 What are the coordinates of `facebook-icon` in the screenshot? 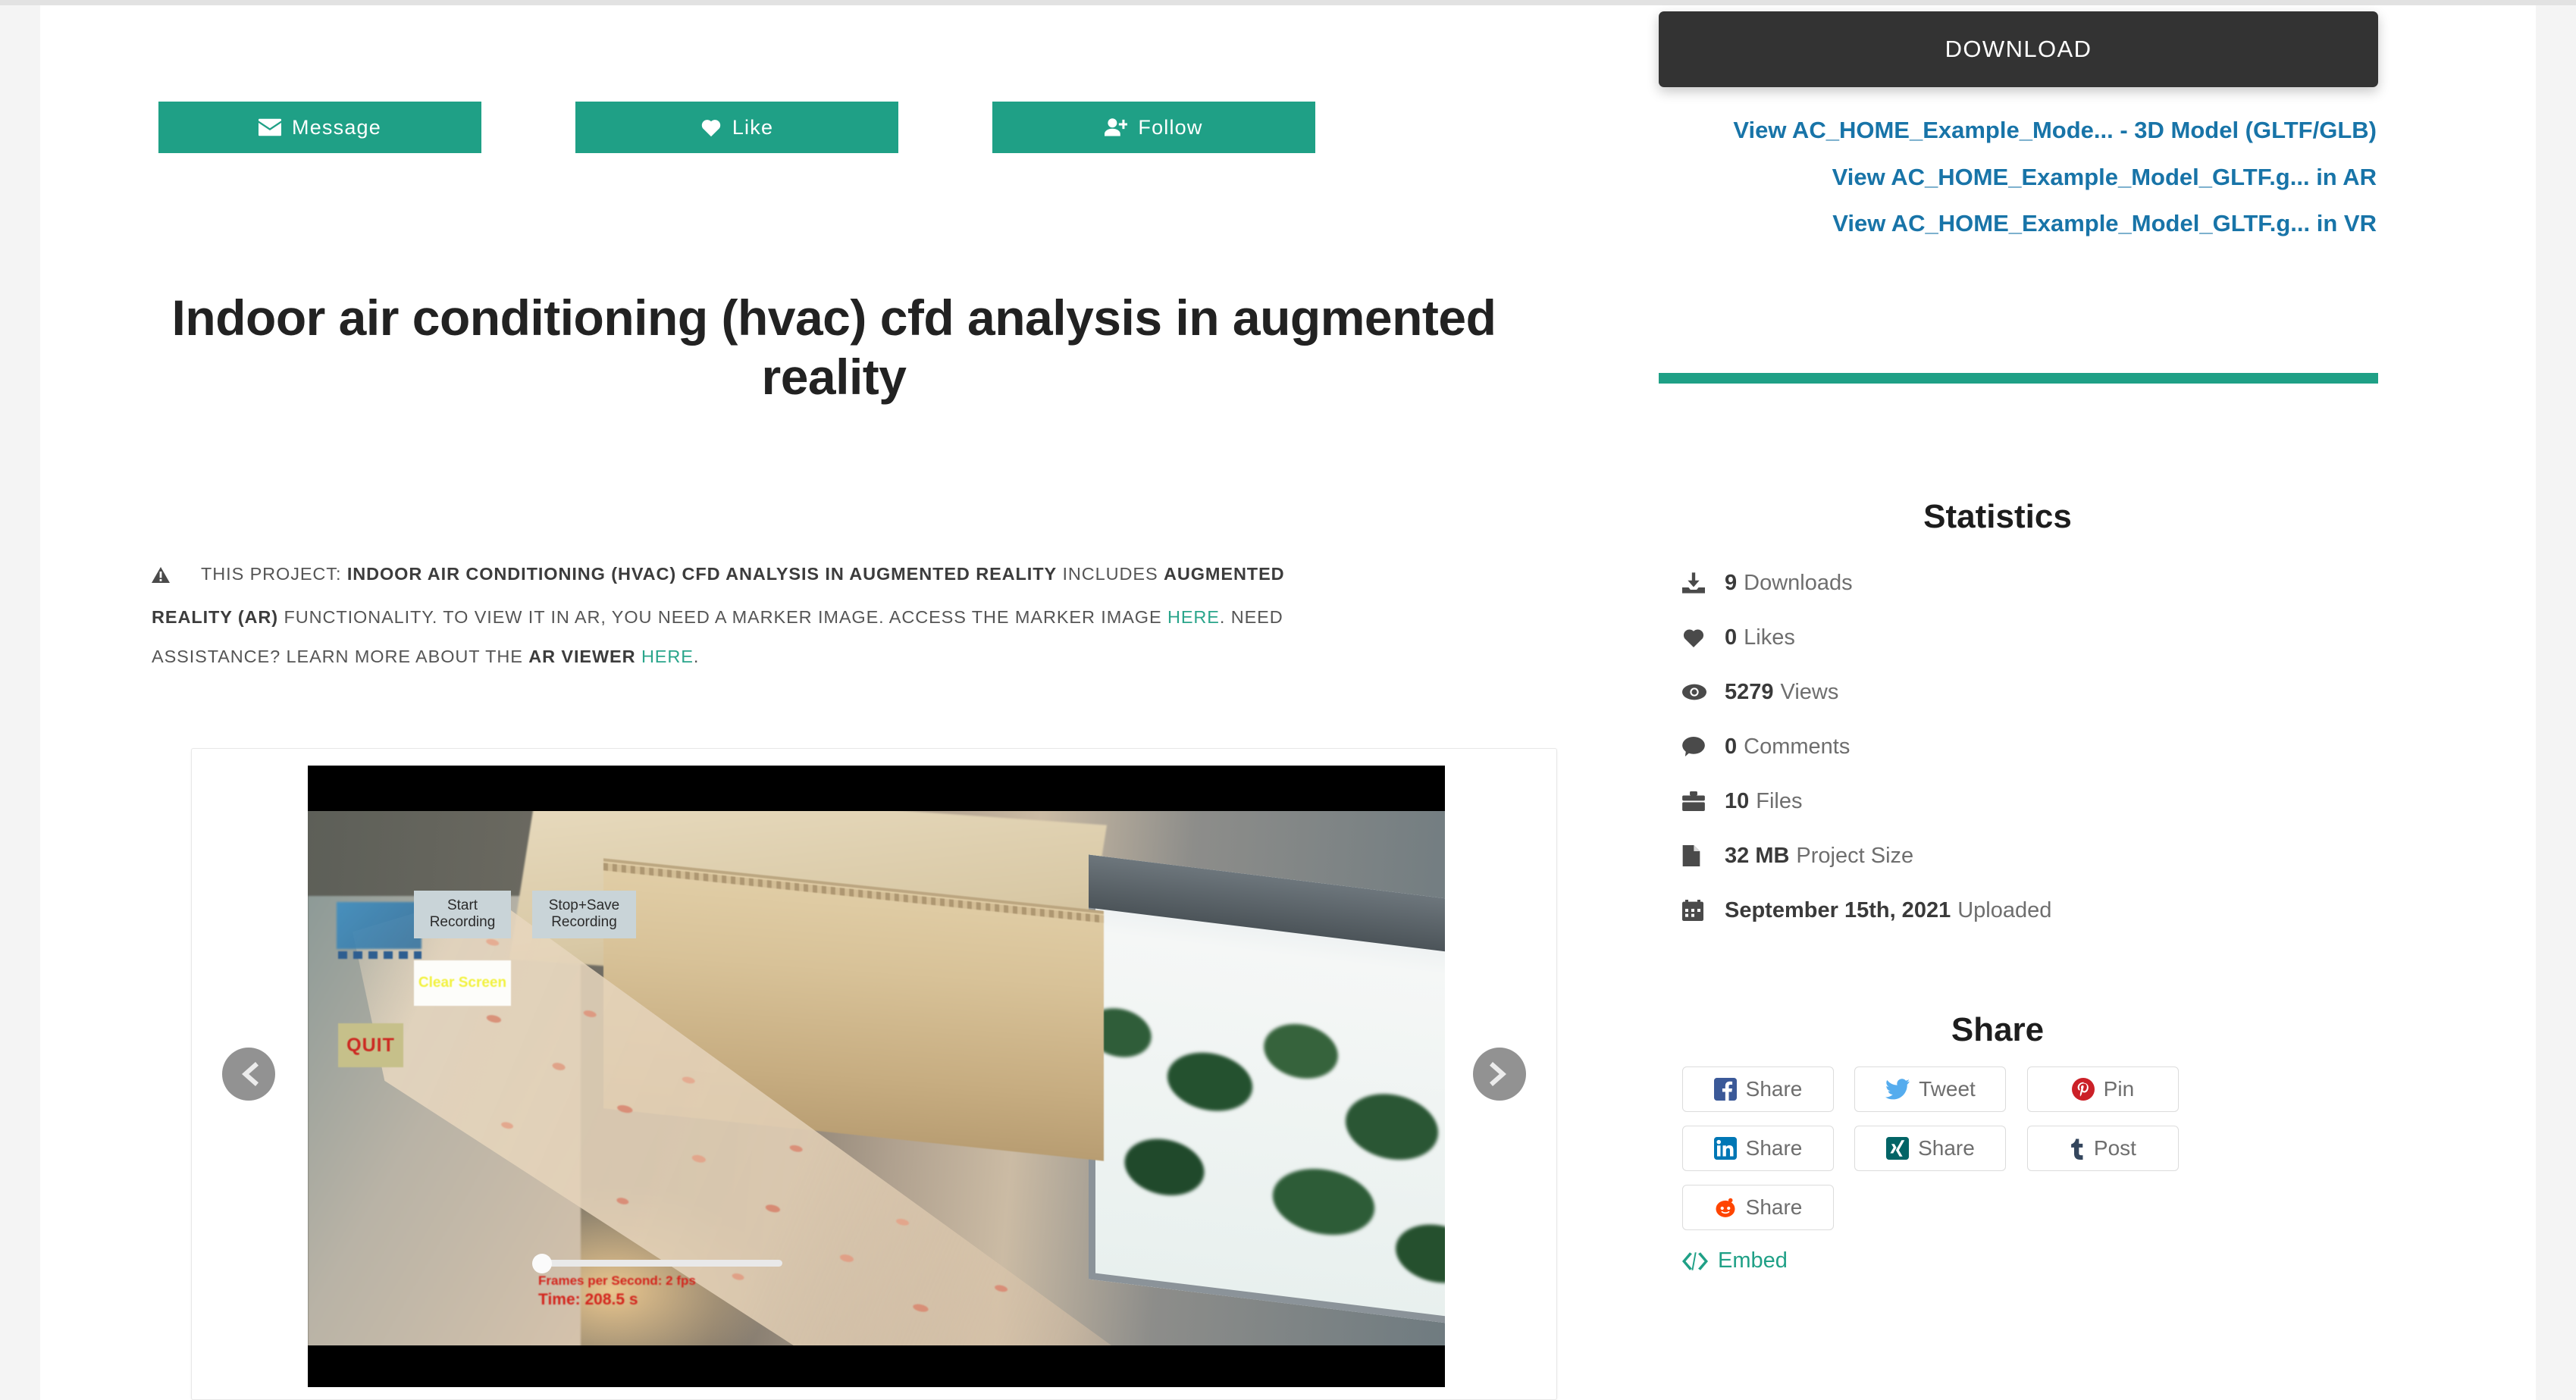 It's located at (1725, 1089).